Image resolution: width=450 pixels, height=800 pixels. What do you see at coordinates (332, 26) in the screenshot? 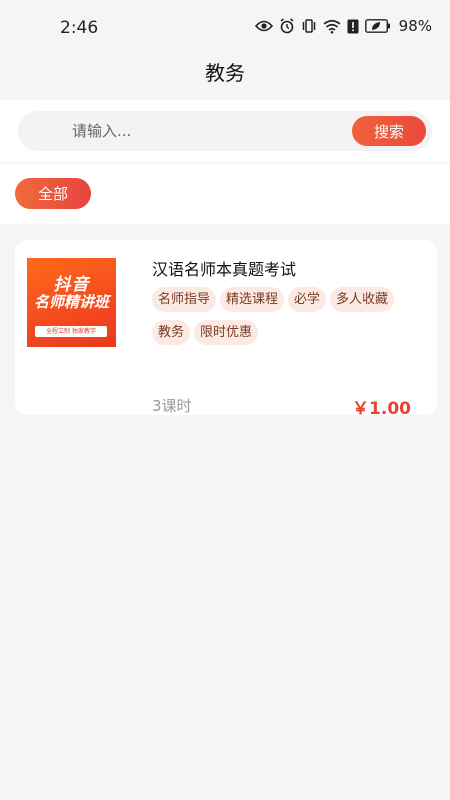
I see `wifi-icon` at bounding box center [332, 26].